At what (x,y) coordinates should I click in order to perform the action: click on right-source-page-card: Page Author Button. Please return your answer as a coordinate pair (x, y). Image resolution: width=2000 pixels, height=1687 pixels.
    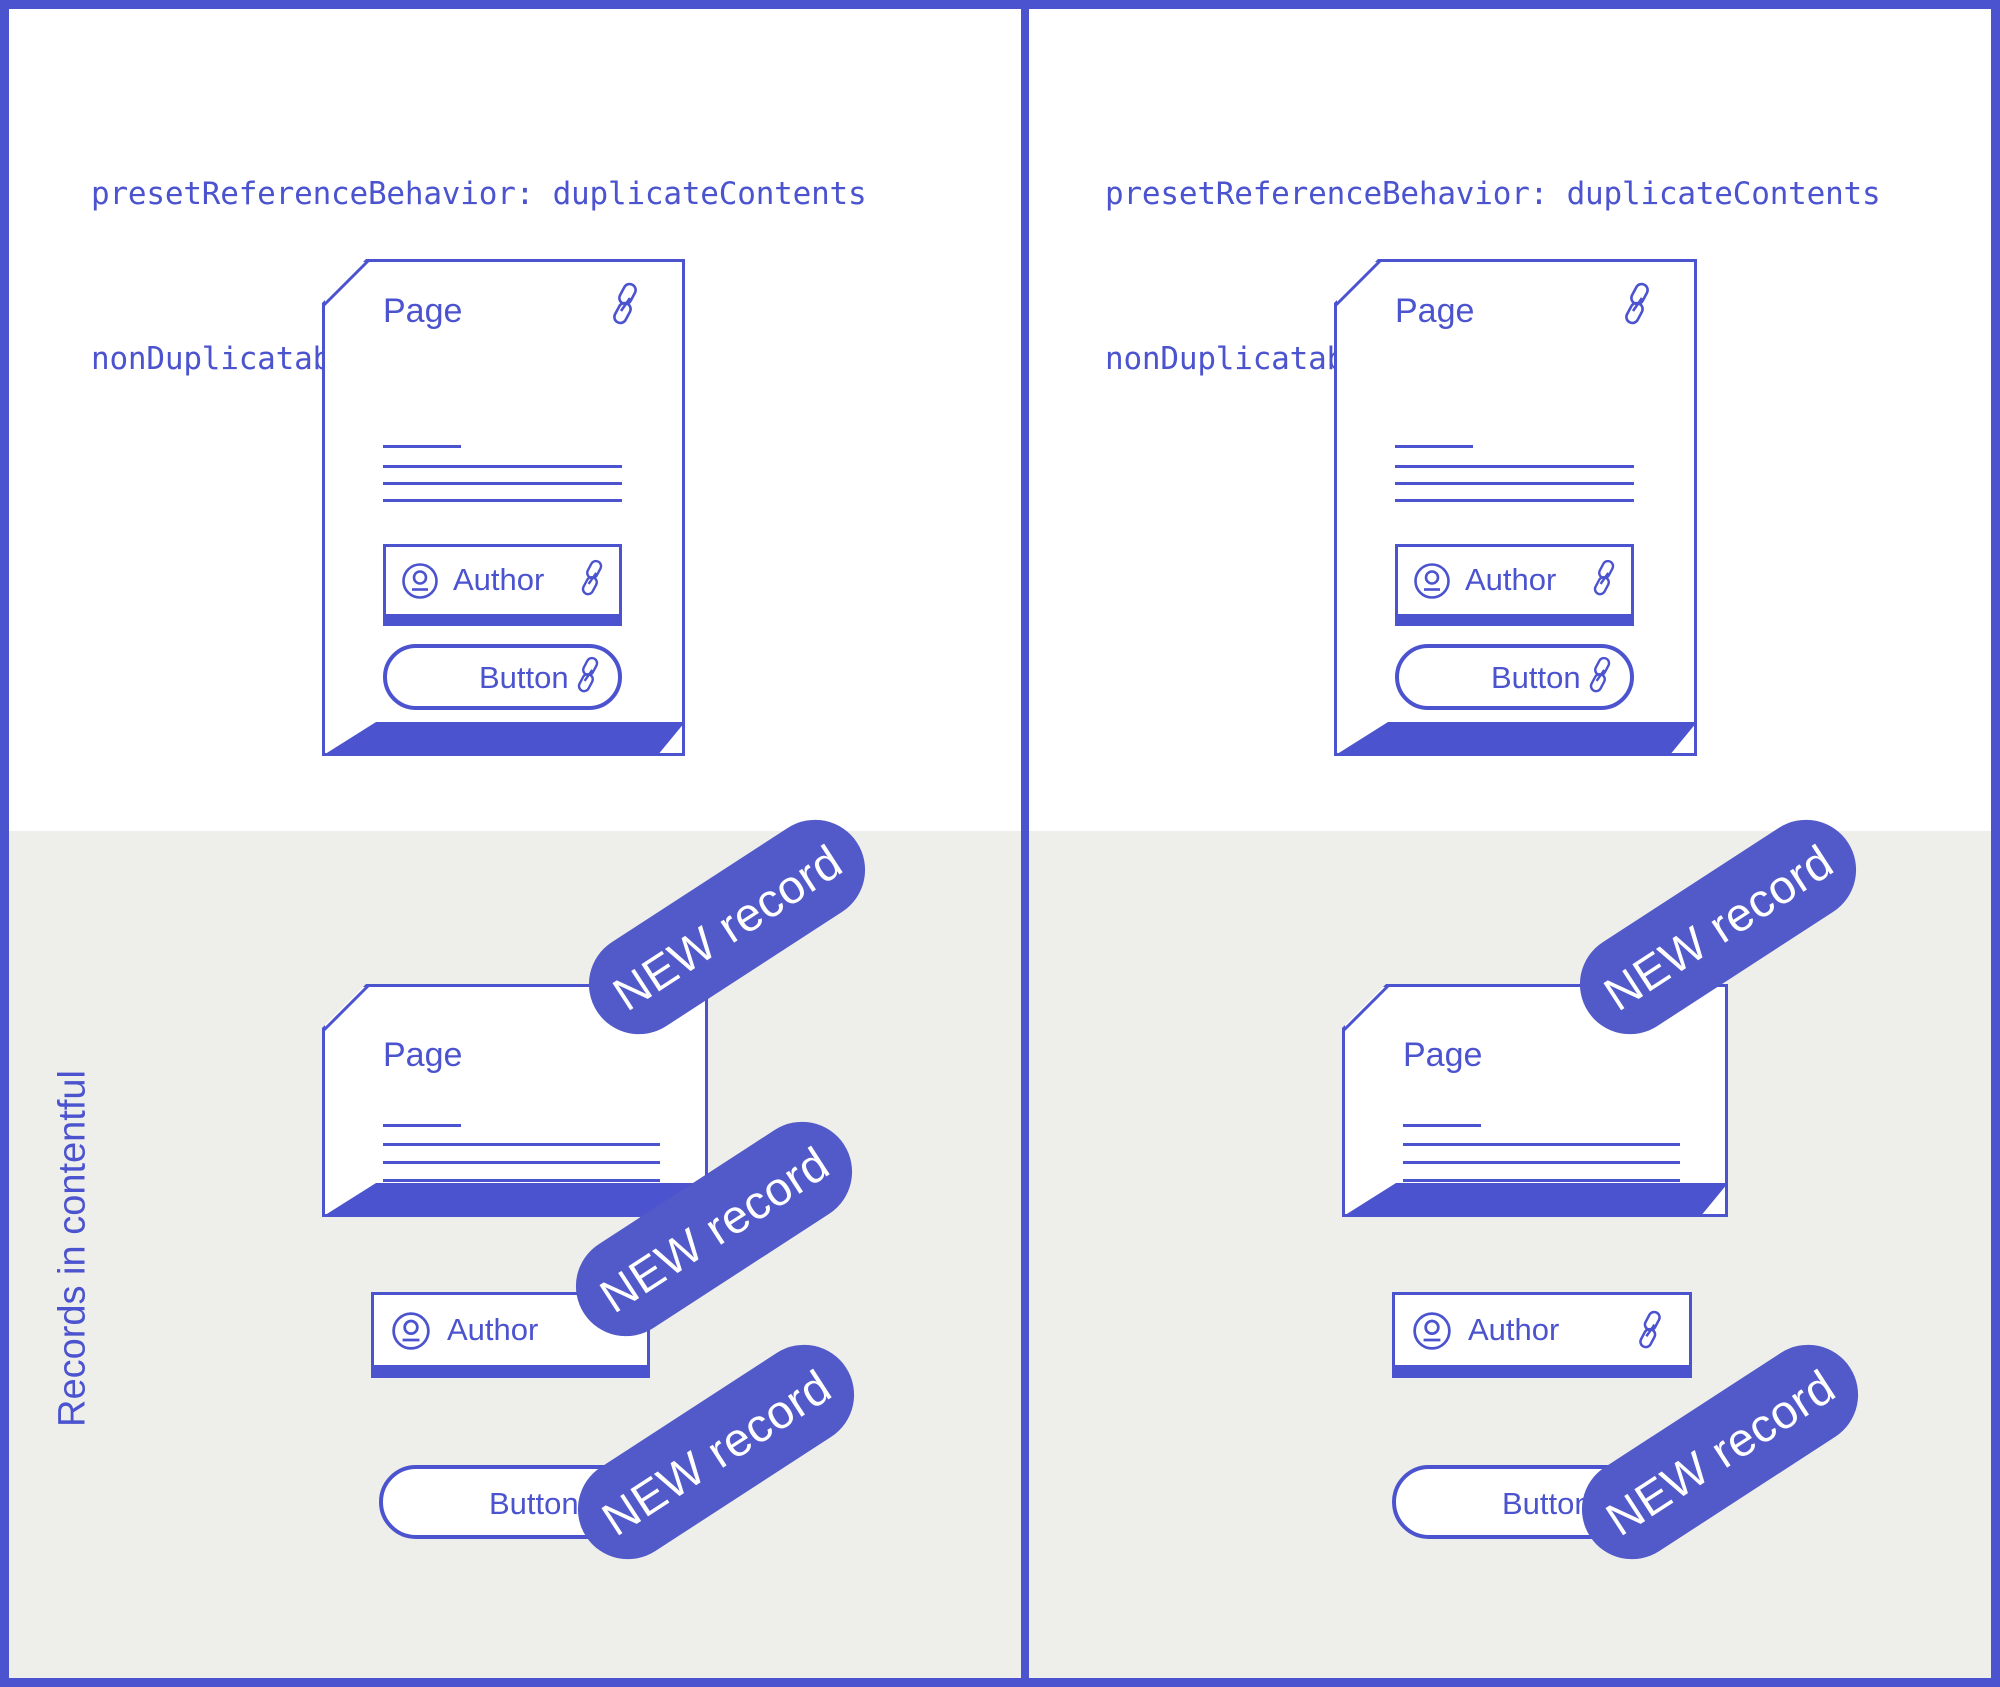
    Looking at the image, I should click on (1515, 507).